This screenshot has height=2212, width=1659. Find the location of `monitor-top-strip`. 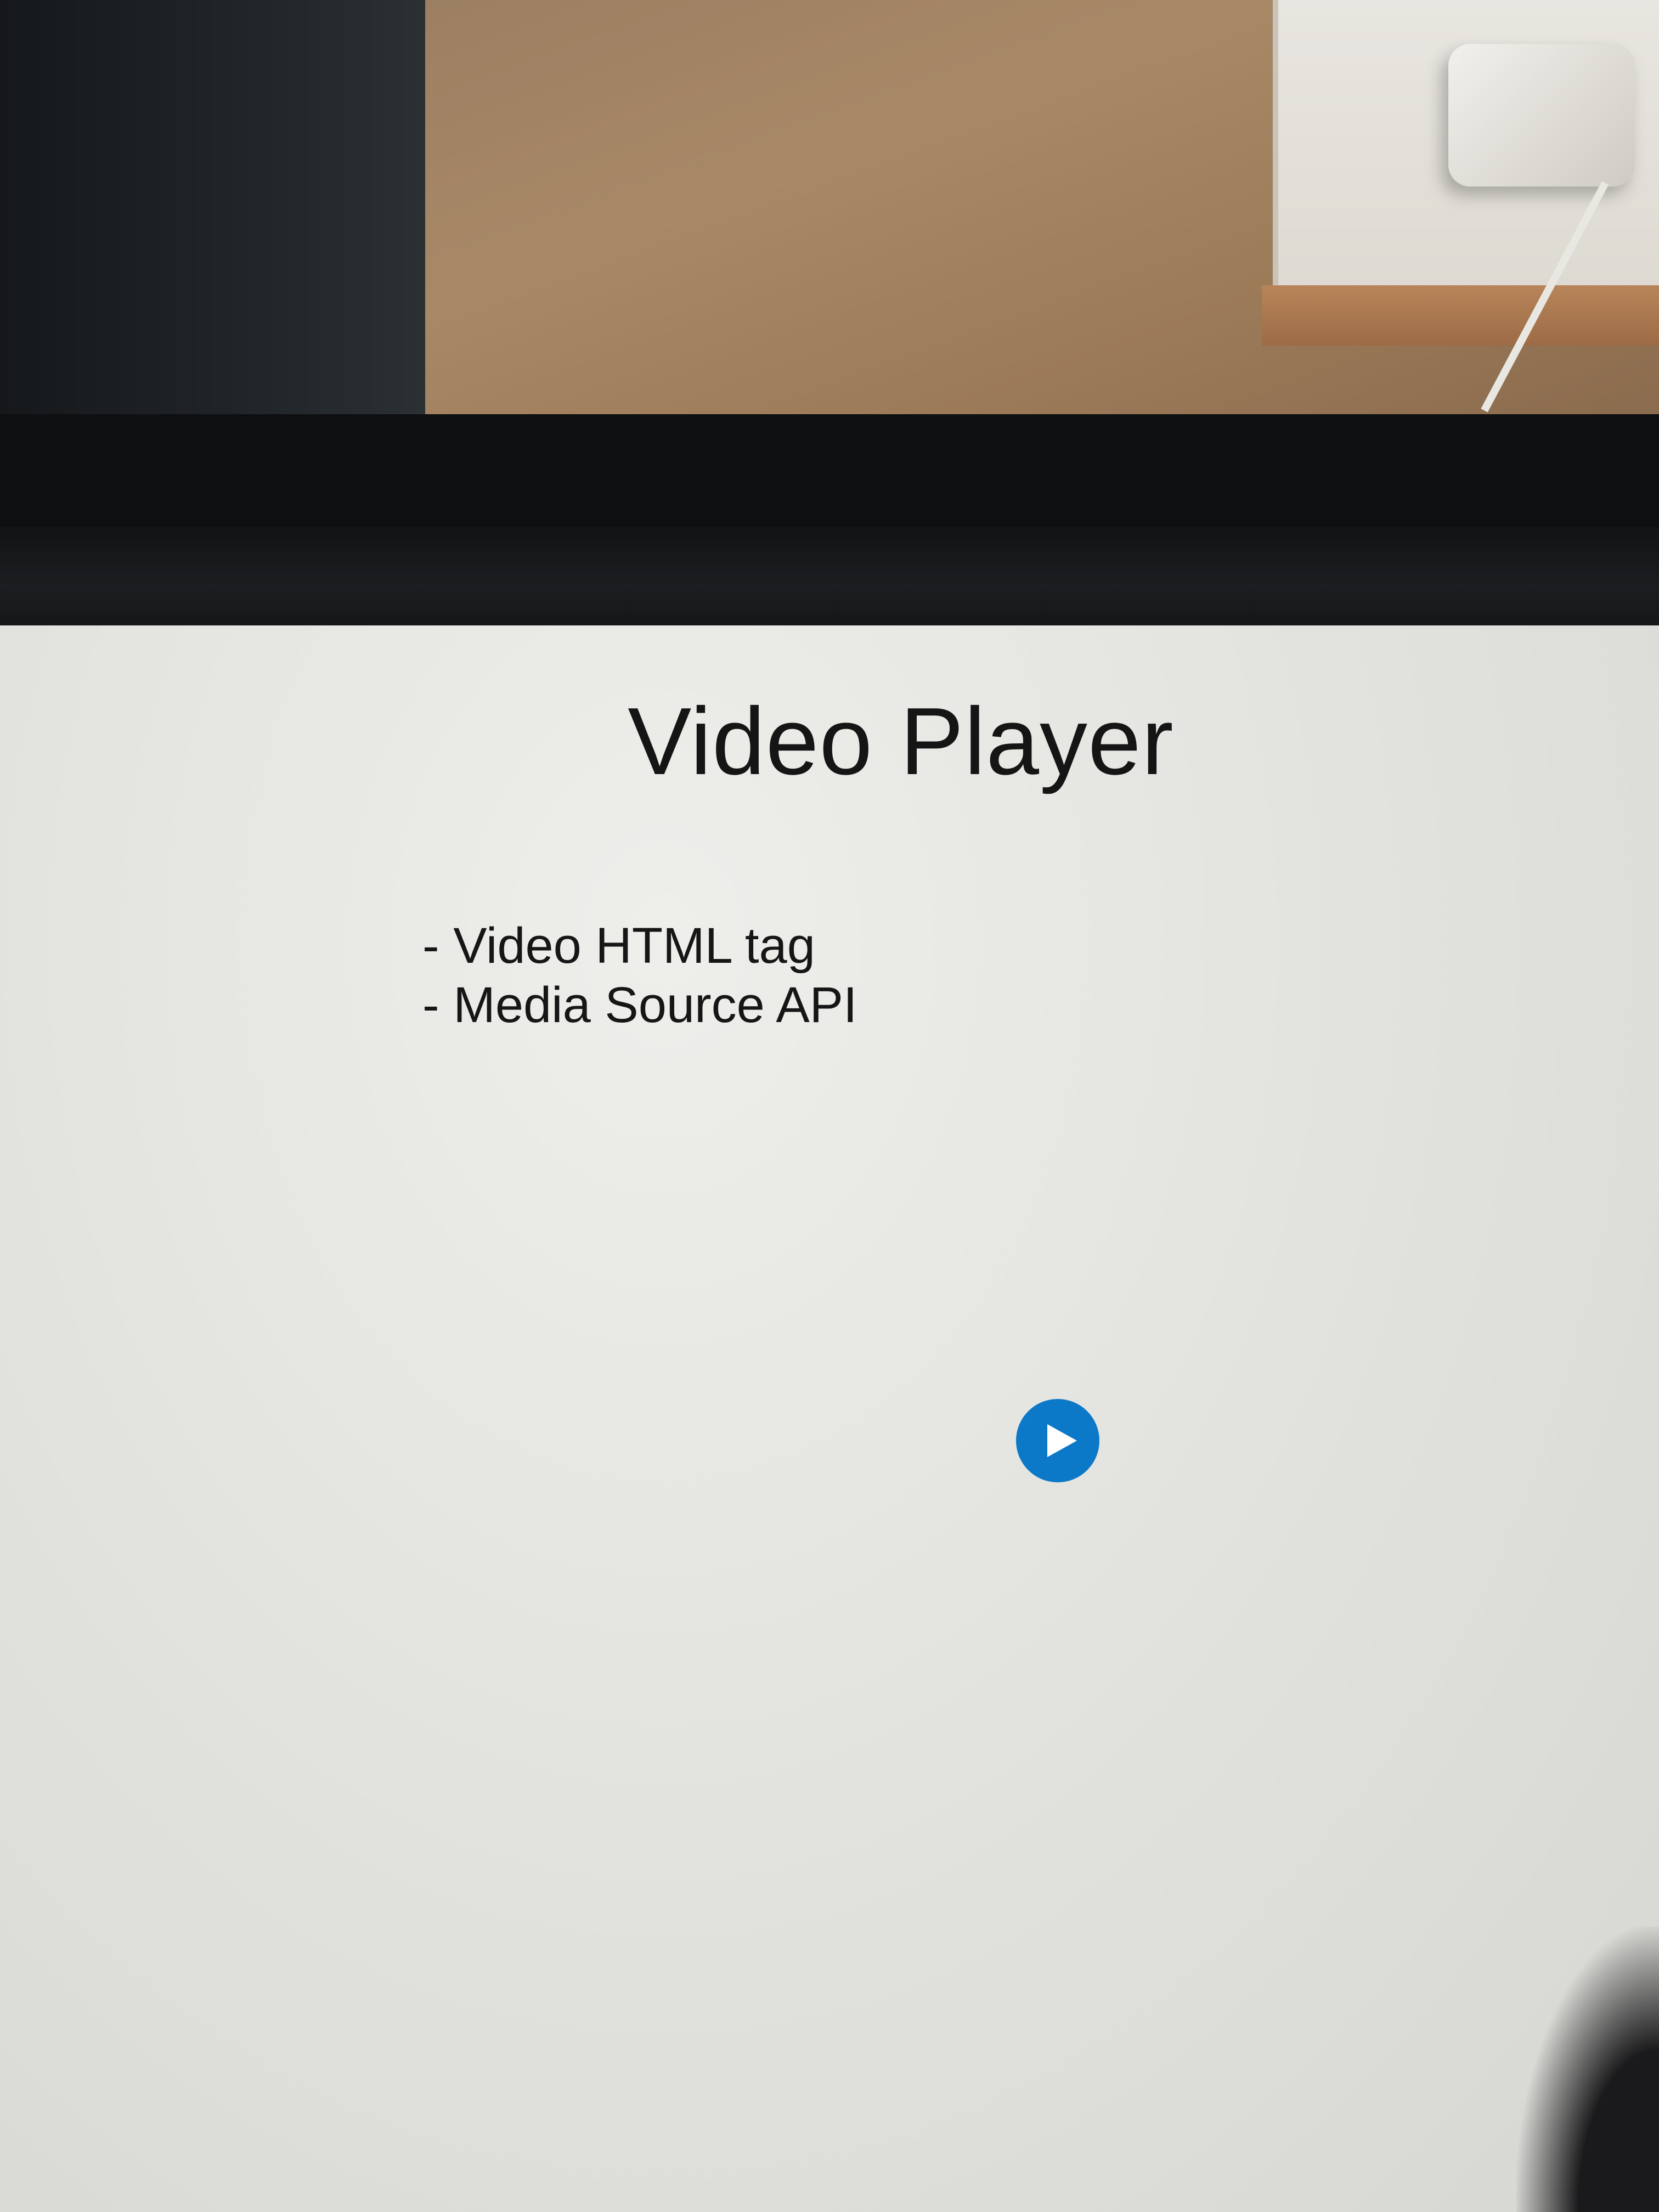

monitor-top-strip is located at coordinates (830, 576).